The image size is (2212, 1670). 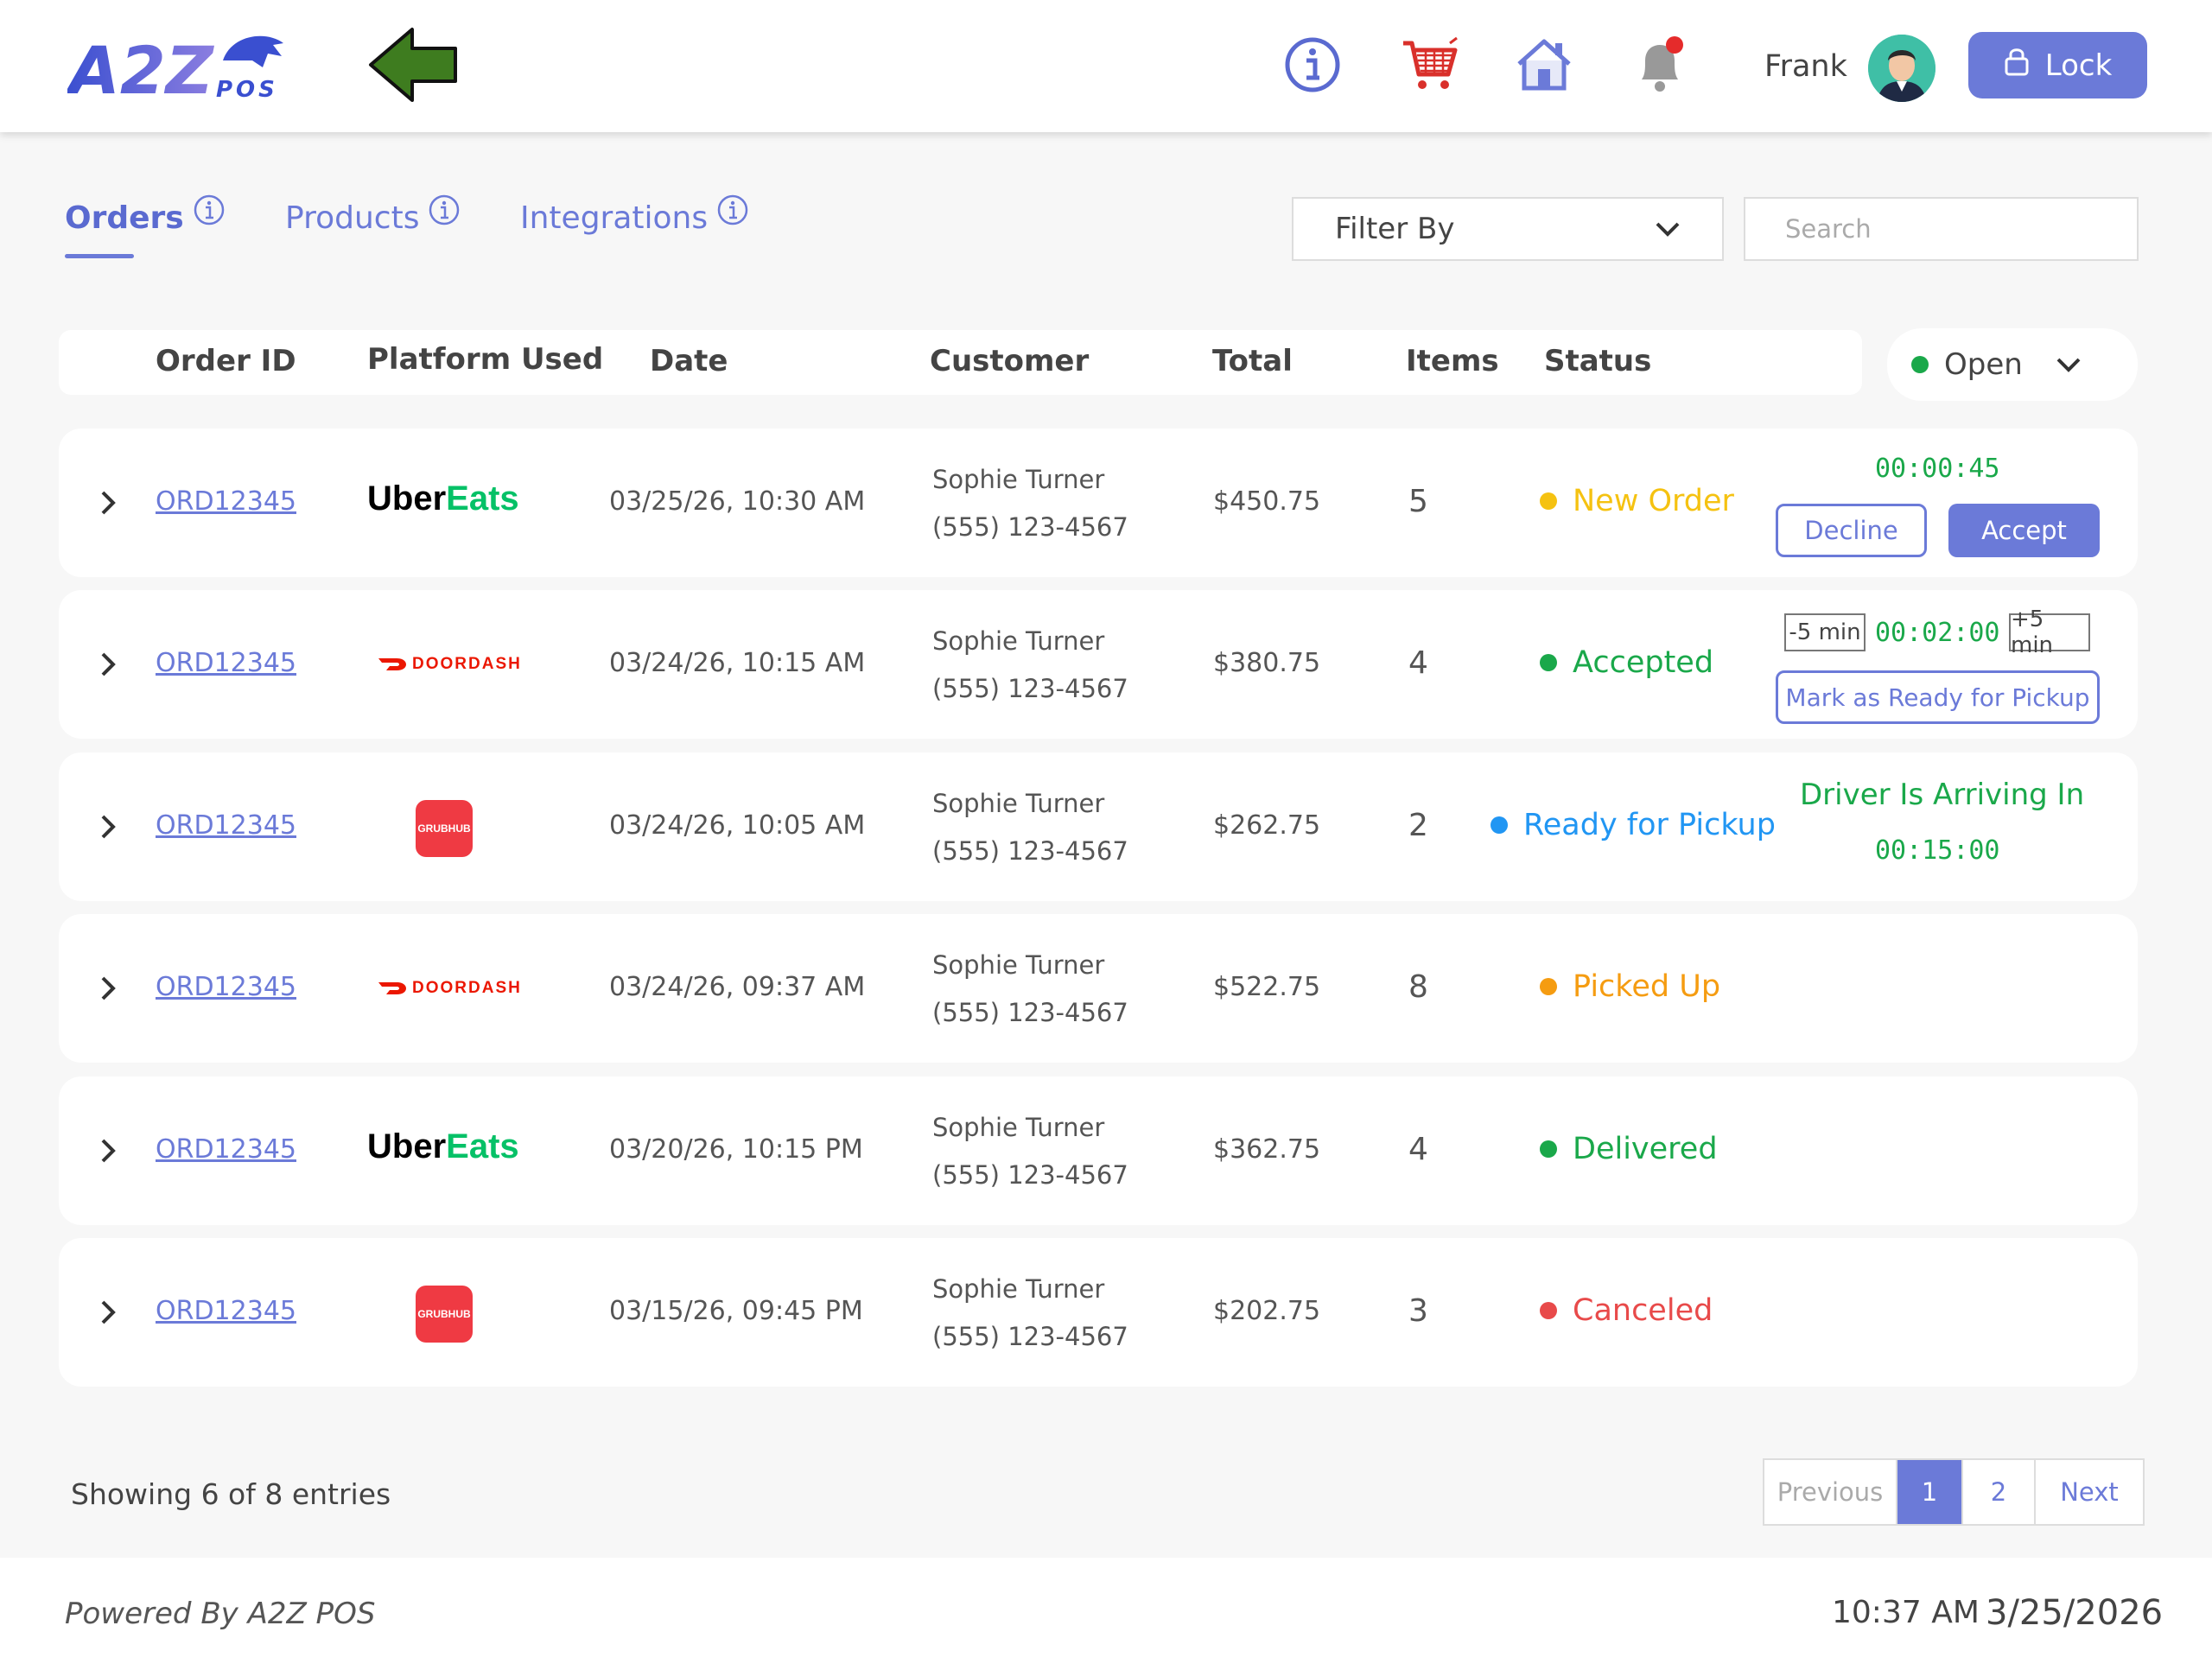 What do you see at coordinates (1633, 825) in the screenshot?
I see `status-badge: Ready for Pickup` at bounding box center [1633, 825].